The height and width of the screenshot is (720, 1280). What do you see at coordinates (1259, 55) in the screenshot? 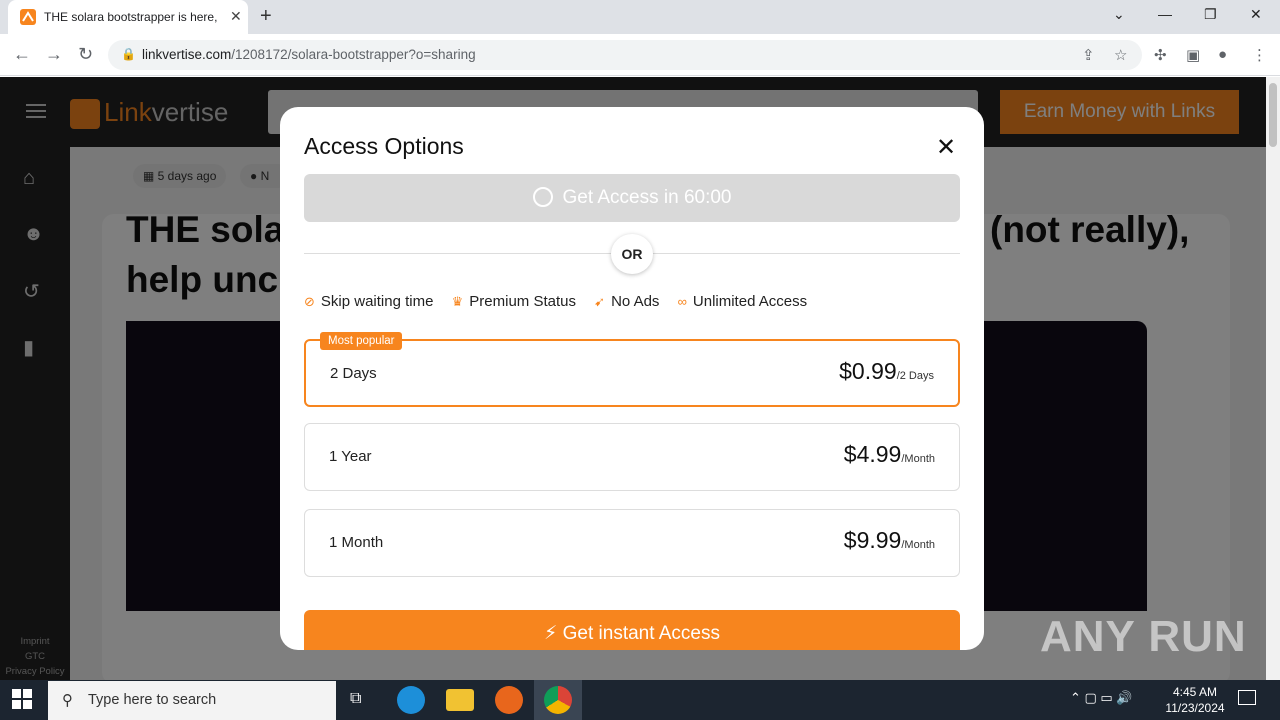
I see `menu-icon: ⋮` at bounding box center [1259, 55].